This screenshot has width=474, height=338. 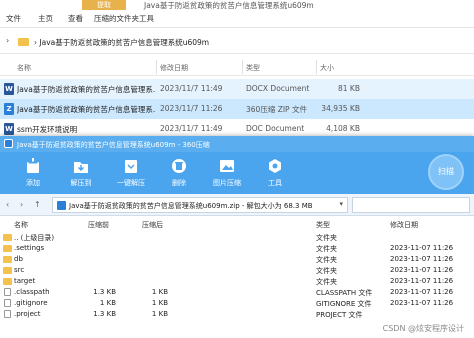 What do you see at coordinates (237, 42) in the screenshot?
I see `address-bar: › › Java基于防返贫政策的贫苦户信息管理系统u609m` at bounding box center [237, 42].